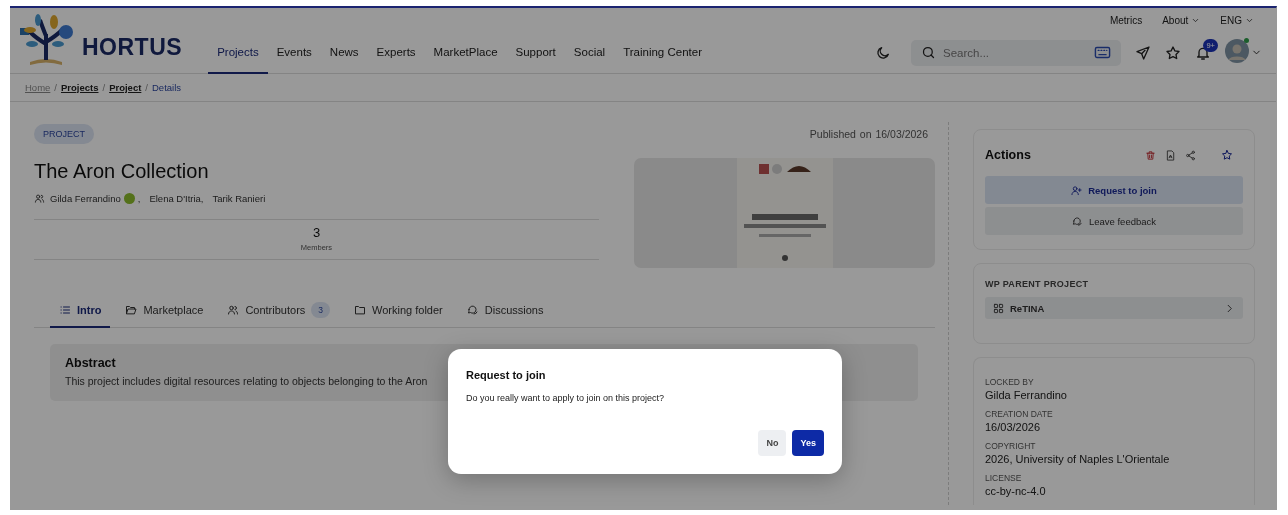 This screenshot has height=515, width=1288. What do you see at coordinates (122, 171) in the screenshot?
I see `project-title: The Aron Collection` at bounding box center [122, 171].